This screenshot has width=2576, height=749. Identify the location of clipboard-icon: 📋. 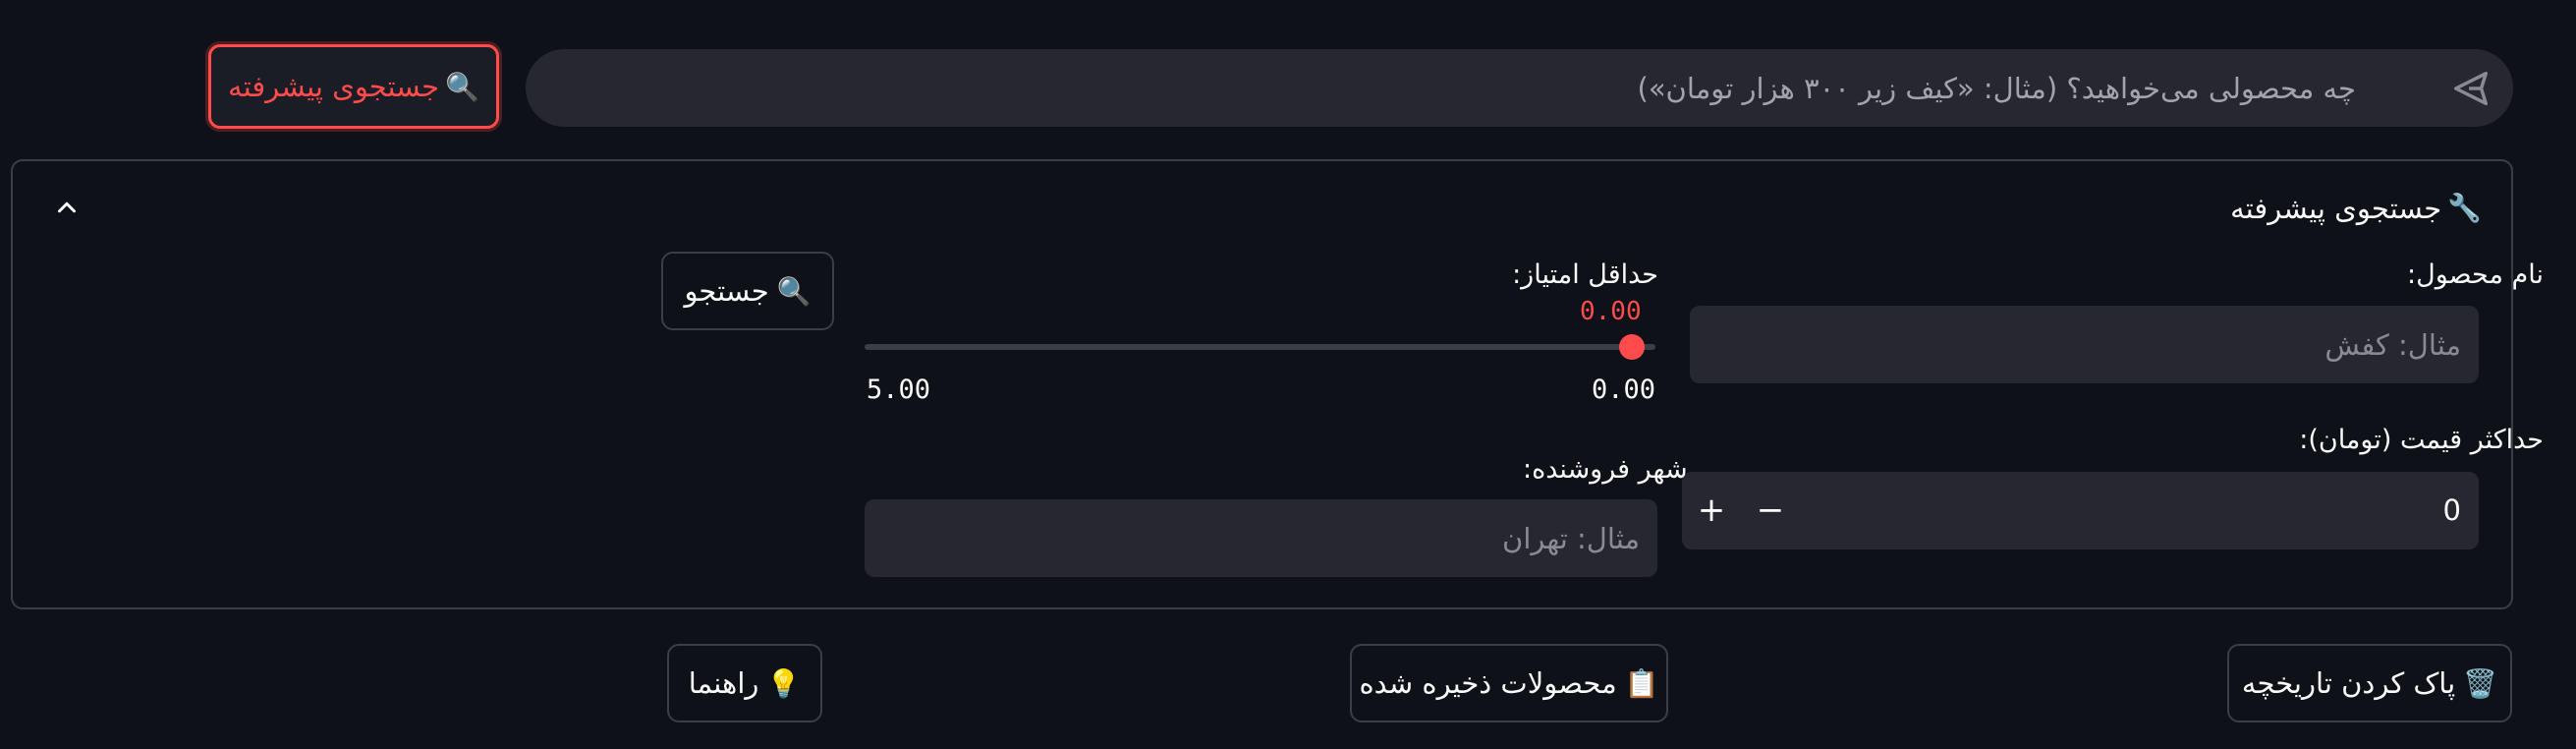
(1641, 683).